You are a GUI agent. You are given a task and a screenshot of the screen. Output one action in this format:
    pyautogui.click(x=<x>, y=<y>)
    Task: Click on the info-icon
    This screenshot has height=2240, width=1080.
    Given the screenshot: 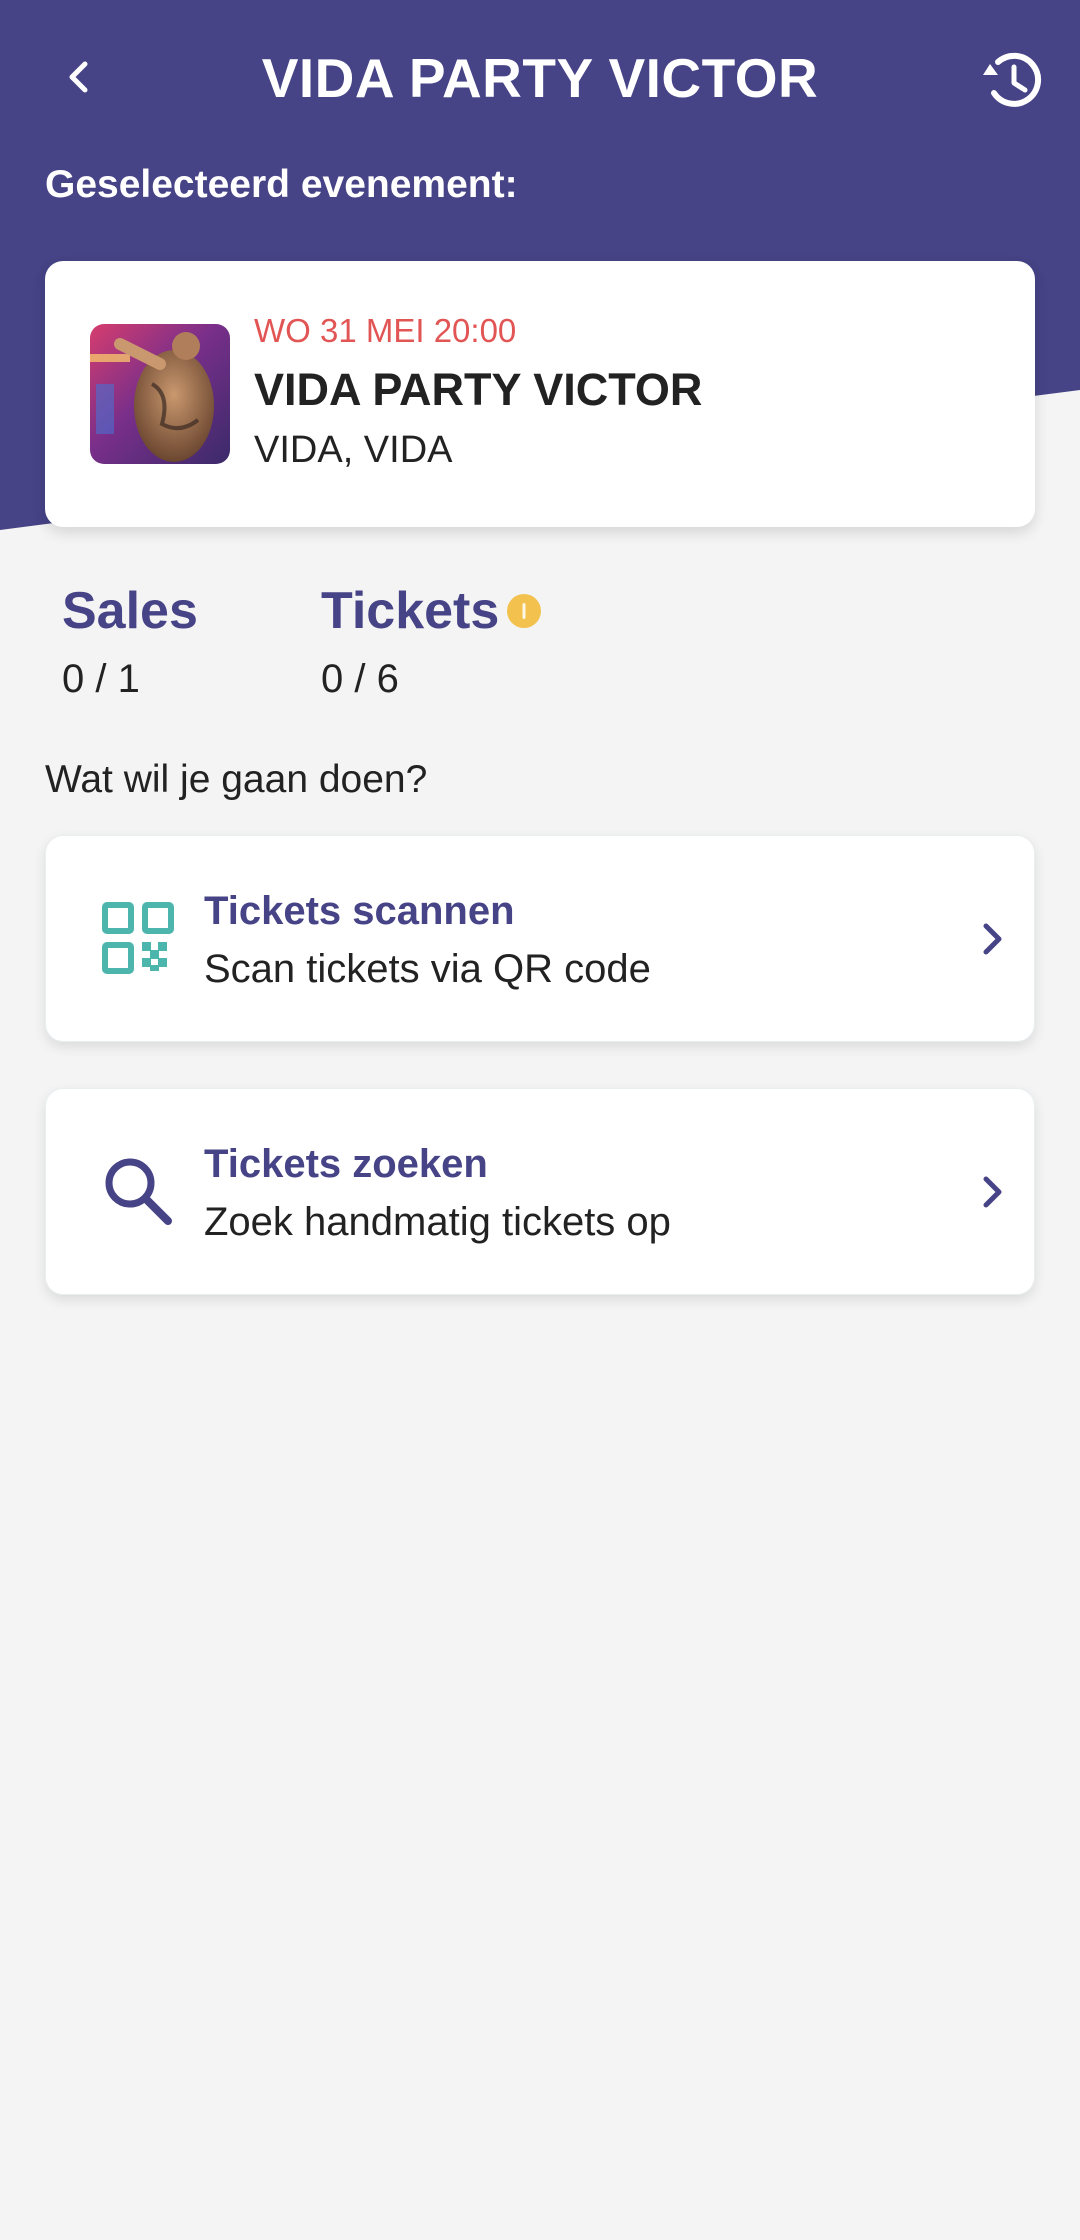 What is the action you would take?
    pyautogui.click(x=524, y=611)
    